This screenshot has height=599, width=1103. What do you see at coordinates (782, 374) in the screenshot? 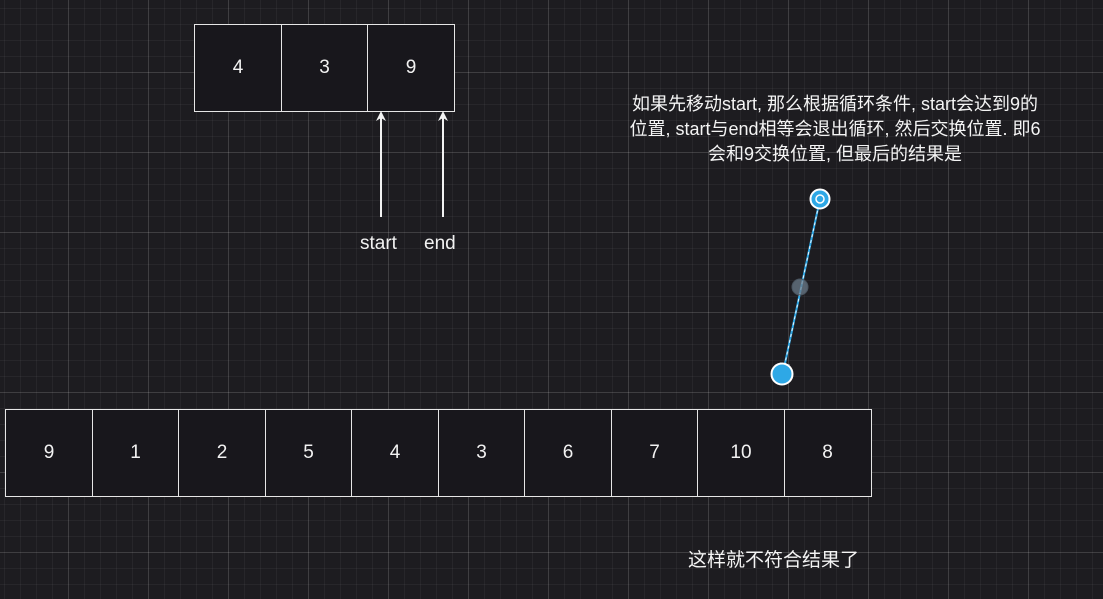
I see `connector-end-handle` at bounding box center [782, 374].